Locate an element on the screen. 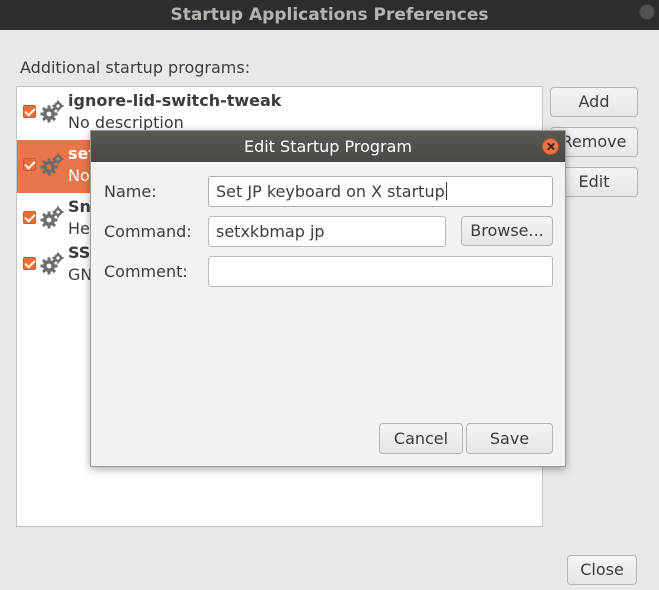 The width and height of the screenshot is (659, 590). program-description: He is located at coordinates (79, 228).